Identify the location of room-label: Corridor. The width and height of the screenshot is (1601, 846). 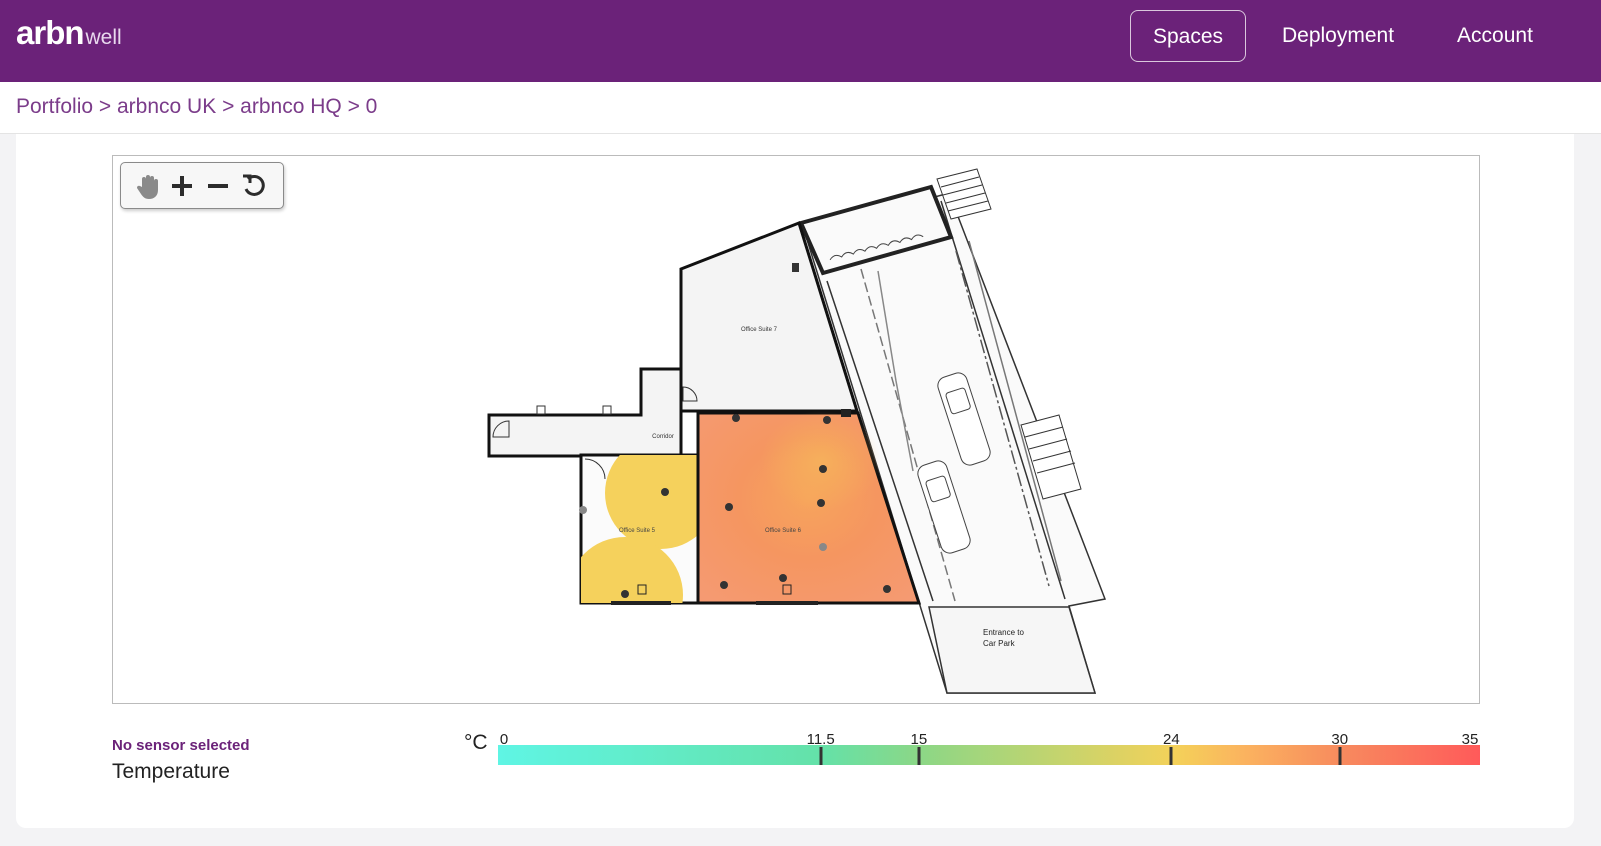
(663, 437).